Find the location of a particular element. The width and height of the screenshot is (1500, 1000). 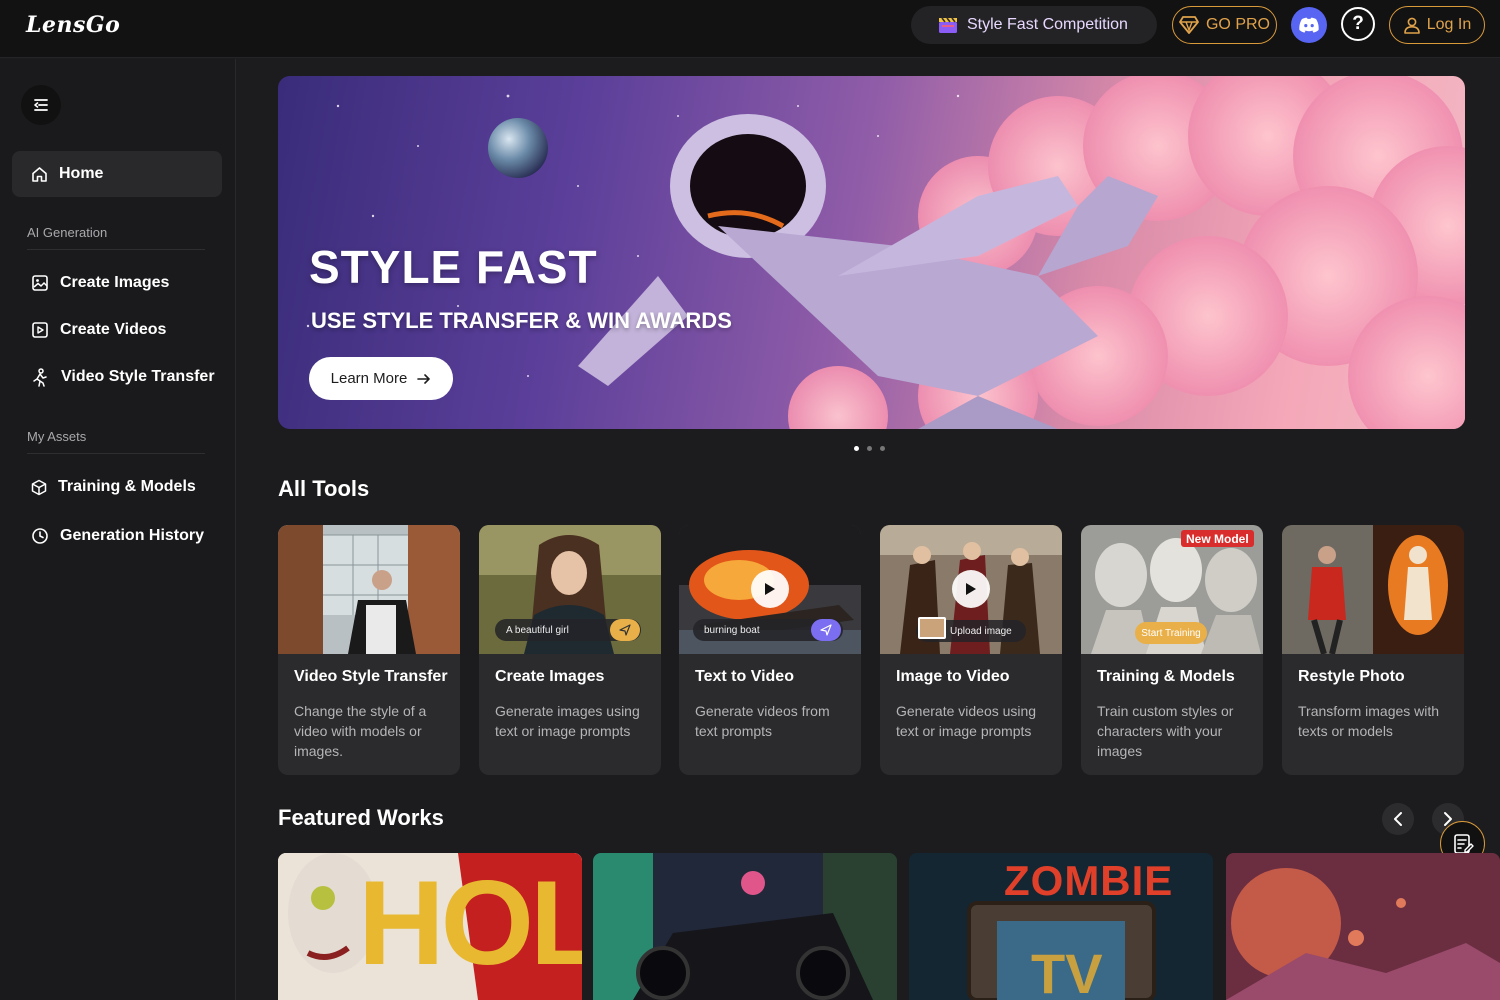

discord-icon is located at coordinates (1309, 25).